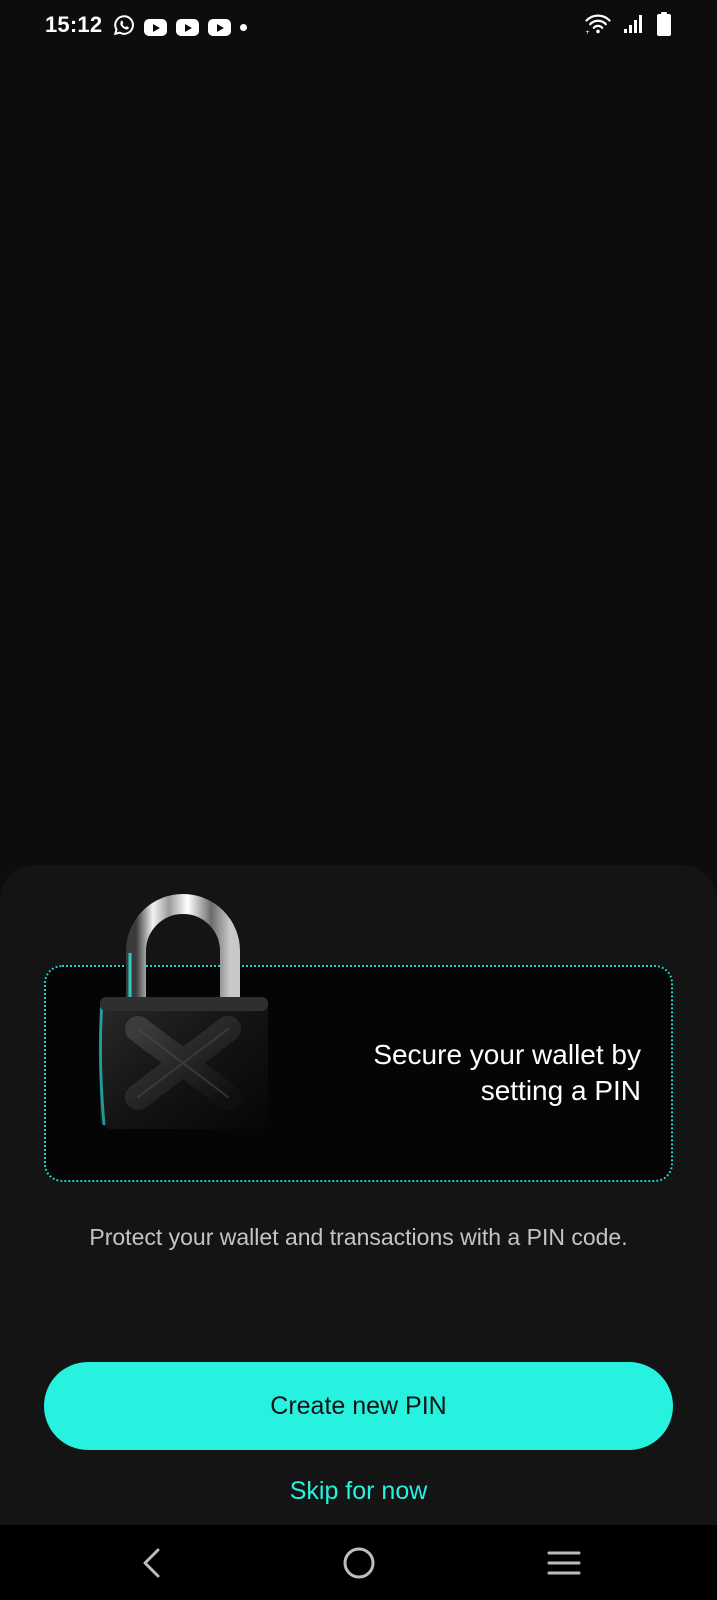  What do you see at coordinates (243, 27) in the screenshot?
I see `more-notifications-dot-icon` at bounding box center [243, 27].